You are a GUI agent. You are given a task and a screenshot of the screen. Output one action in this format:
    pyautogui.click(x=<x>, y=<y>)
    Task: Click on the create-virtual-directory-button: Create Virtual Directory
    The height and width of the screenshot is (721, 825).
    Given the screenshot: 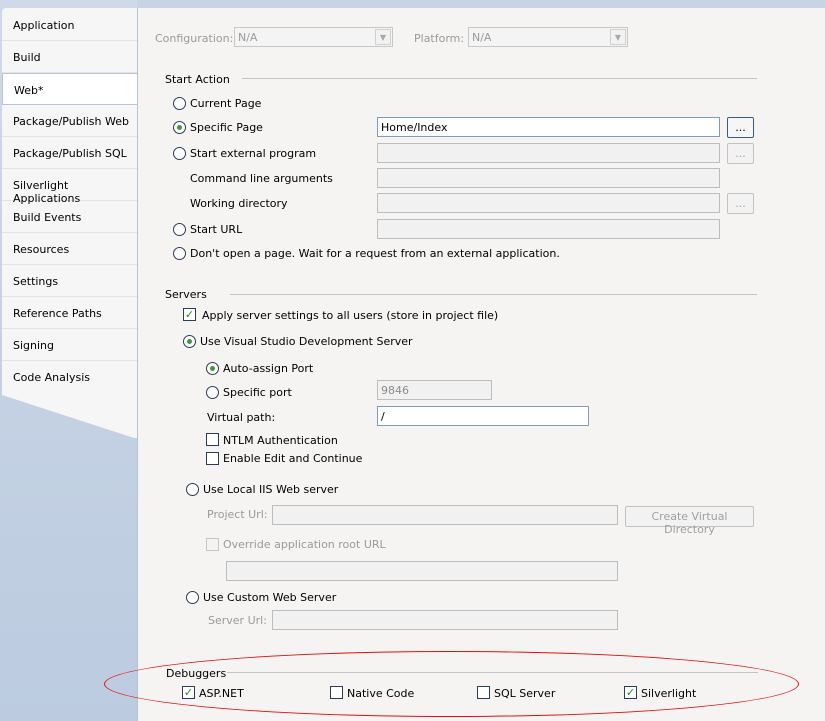 What is the action you would take?
    pyautogui.click(x=689, y=521)
    